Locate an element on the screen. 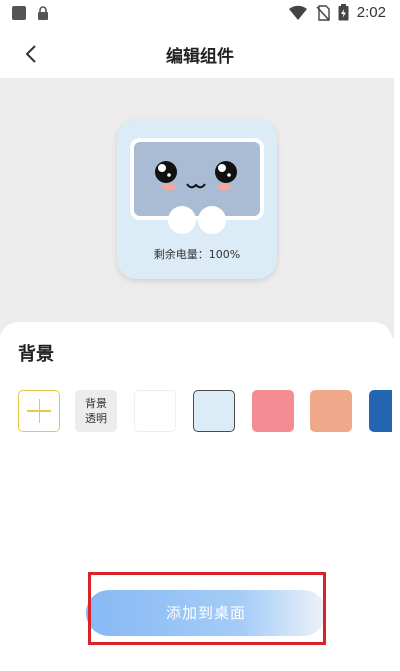 The width and height of the screenshot is (400, 671). widget-screen is located at coordinates (197, 186).